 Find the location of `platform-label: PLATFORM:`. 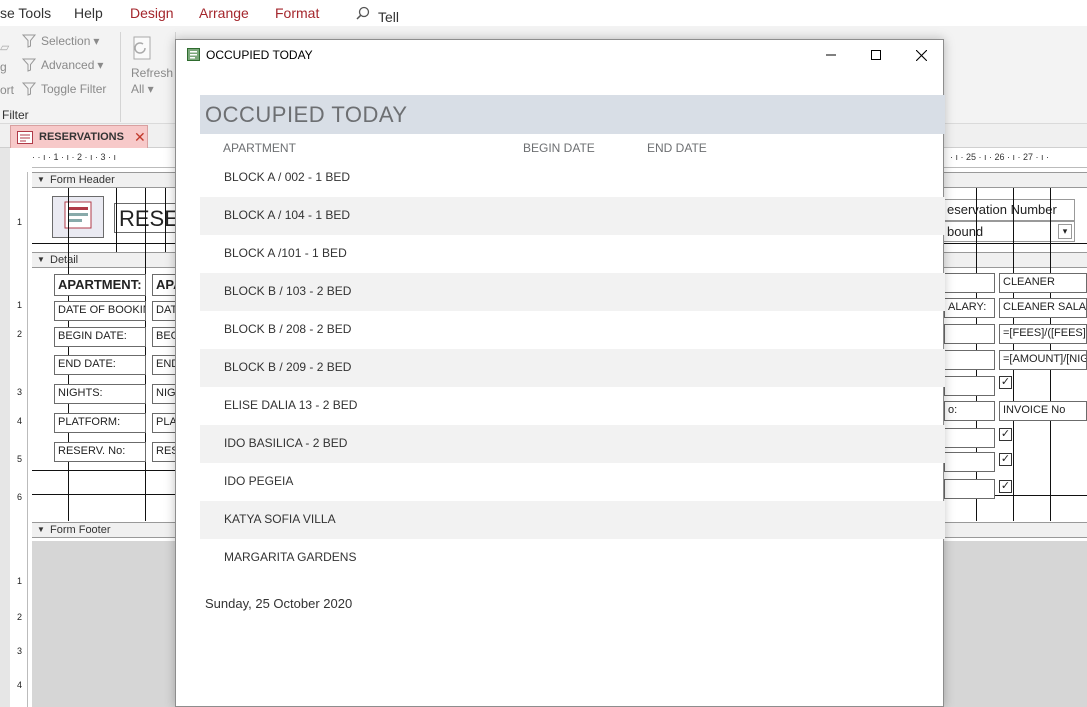

platform-label: PLATFORM: is located at coordinates (100, 423).